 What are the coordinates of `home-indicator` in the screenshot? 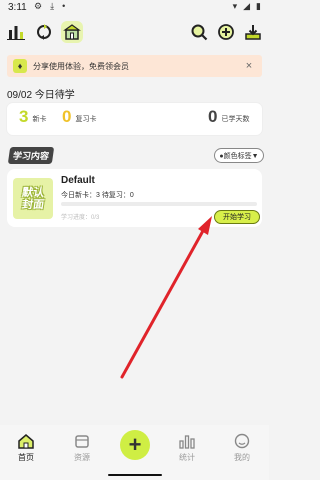 It's located at (135, 475).